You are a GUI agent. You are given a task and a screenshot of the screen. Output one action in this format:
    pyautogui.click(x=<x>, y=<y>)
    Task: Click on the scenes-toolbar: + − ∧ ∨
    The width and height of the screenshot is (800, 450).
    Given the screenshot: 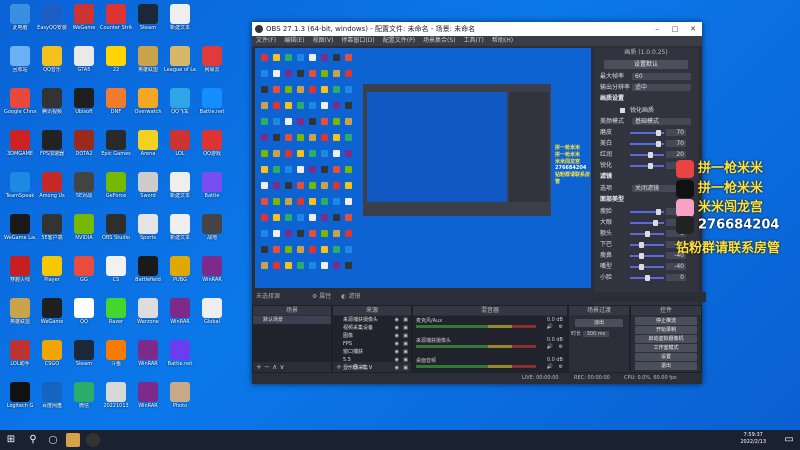 What is the action you would take?
    pyautogui.click(x=292, y=367)
    